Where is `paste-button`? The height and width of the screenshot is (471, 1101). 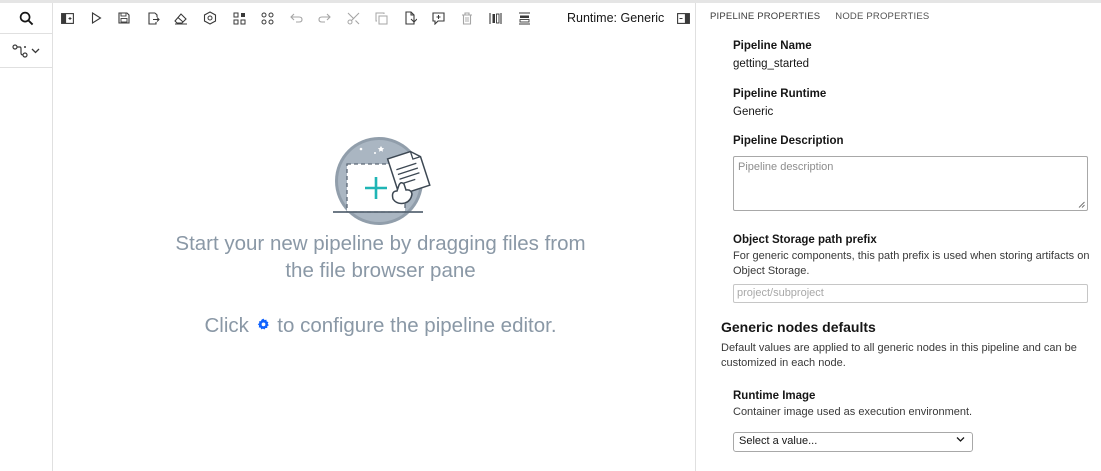 paste-button is located at coordinates (410, 18).